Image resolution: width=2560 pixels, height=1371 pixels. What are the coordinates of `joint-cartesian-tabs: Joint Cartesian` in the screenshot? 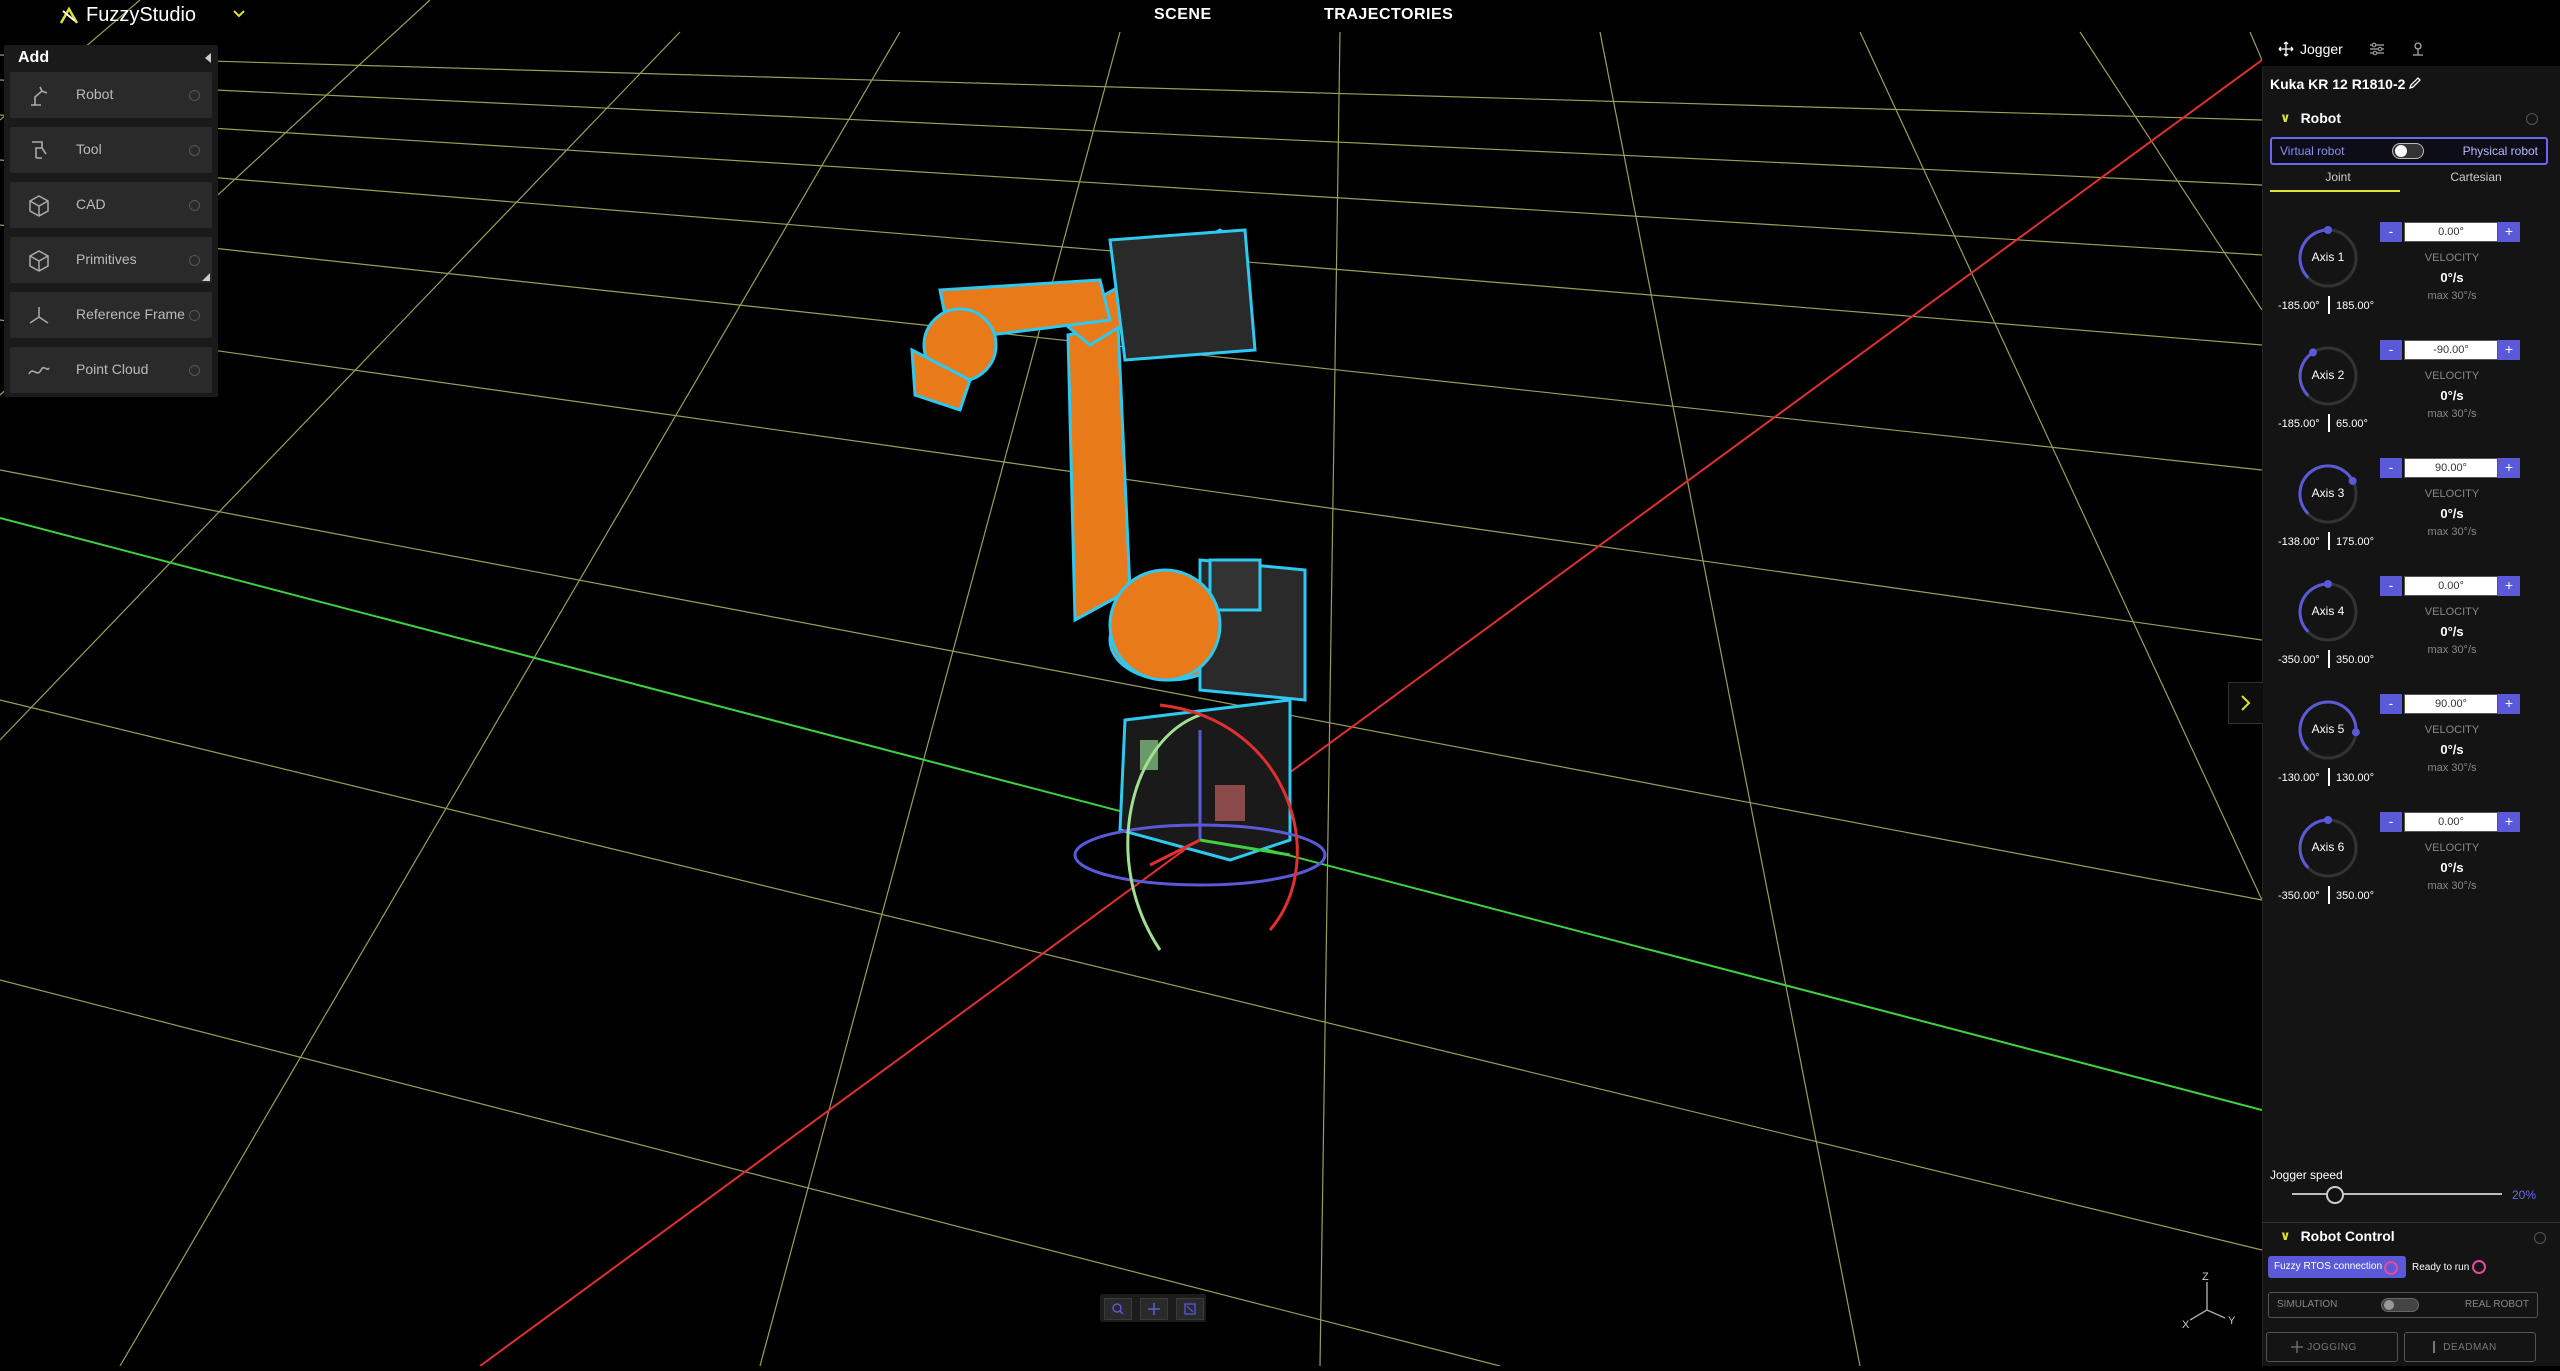 It's located at (2407, 179).